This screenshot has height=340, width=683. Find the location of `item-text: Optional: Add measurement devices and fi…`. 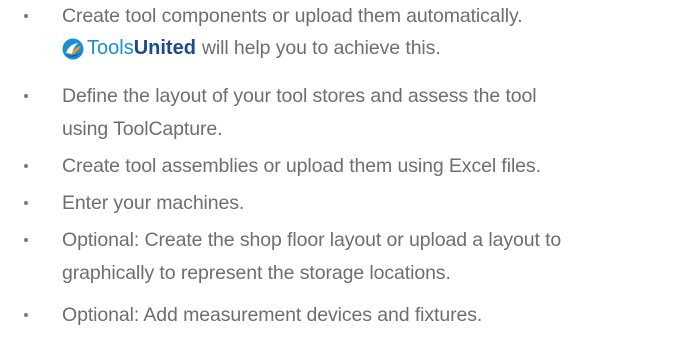

item-text: Optional: Add measurement devices and fi… is located at coordinates (272, 315).